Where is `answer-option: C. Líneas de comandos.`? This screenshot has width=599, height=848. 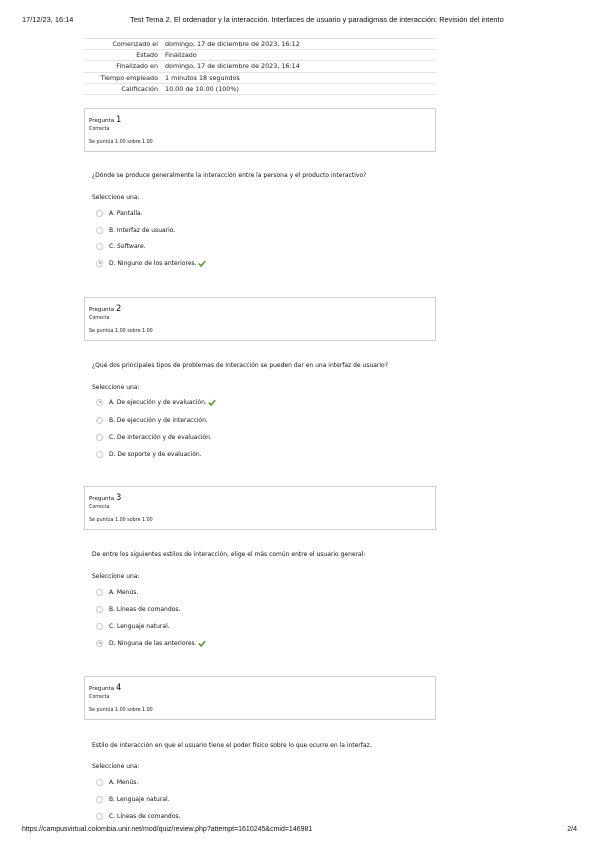 answer-option: C. Líneas de comandos. is located at coordinates (138, 816).